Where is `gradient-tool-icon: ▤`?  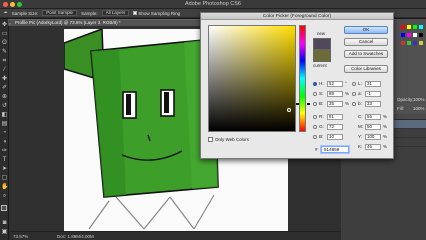 gradient-tool-icon: ▤ is located at coordinates (4, 124).